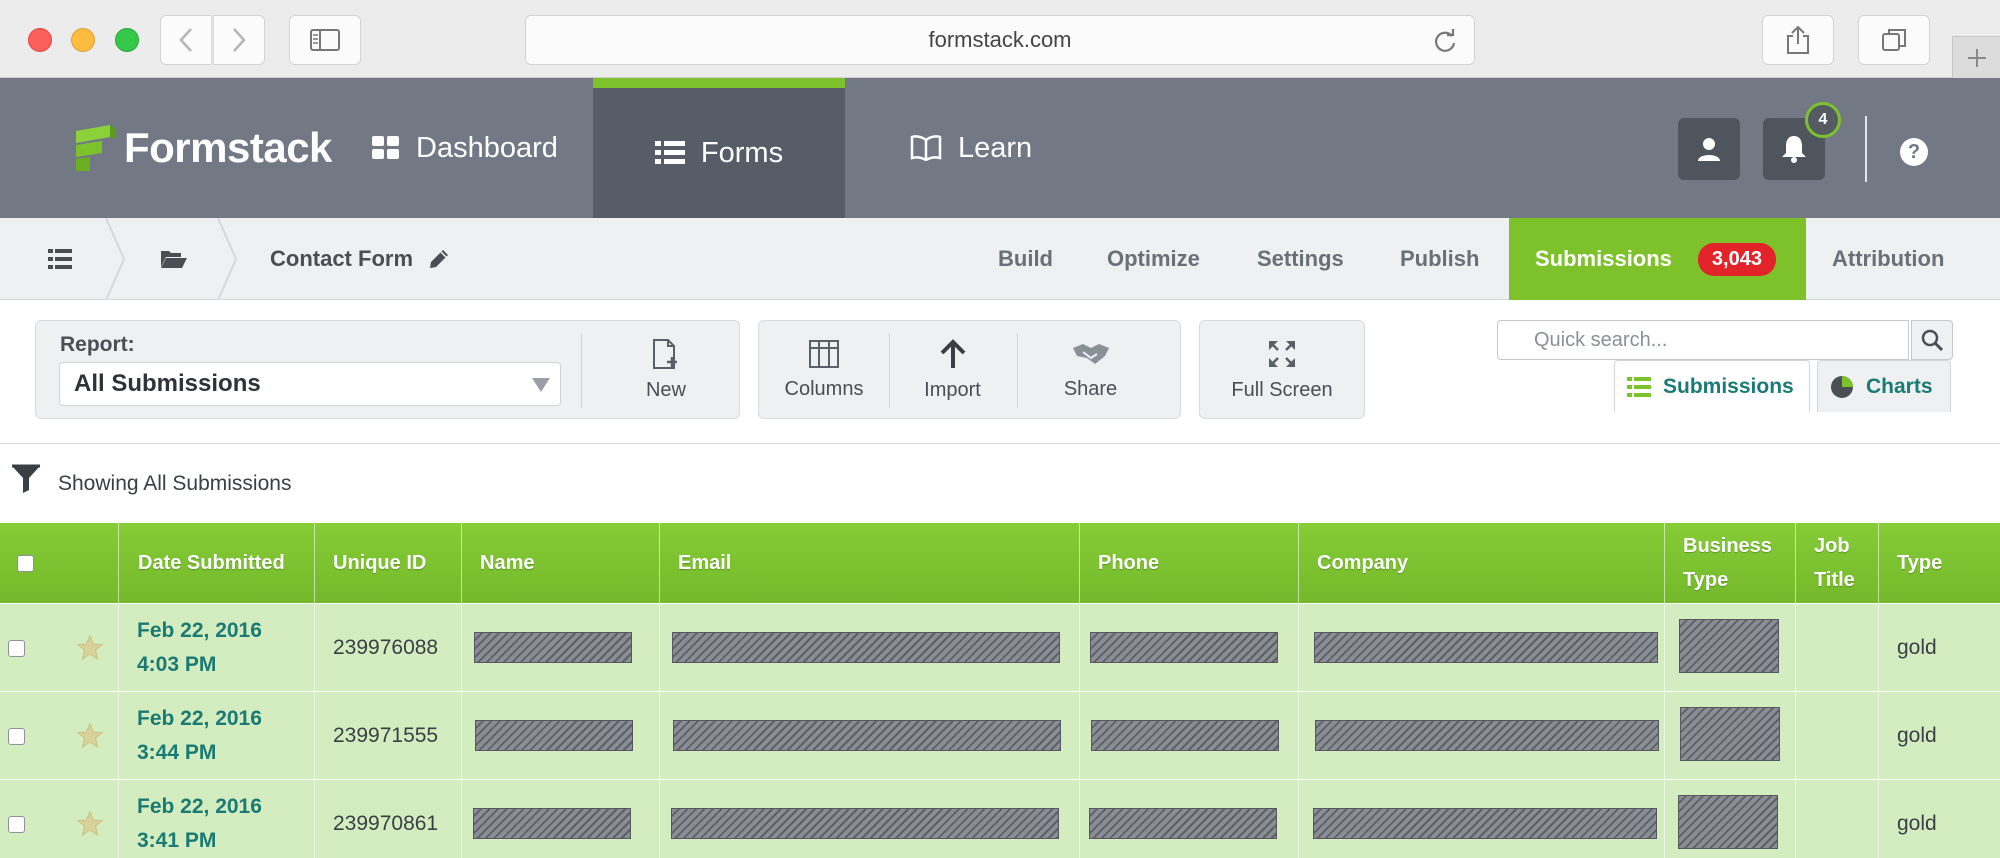  I want to click on view-tab-submissions-label: Submissions, so click(1728, 386).